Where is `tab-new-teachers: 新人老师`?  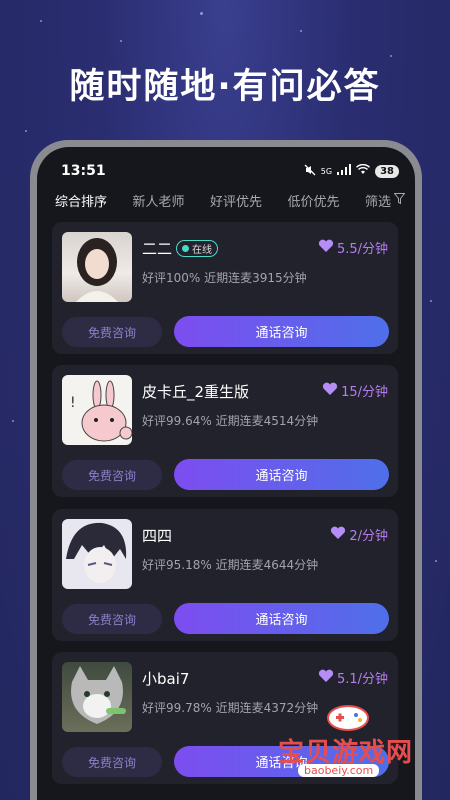 tab-new-teachers: 新人老师 is located at coordinates (158, 200).